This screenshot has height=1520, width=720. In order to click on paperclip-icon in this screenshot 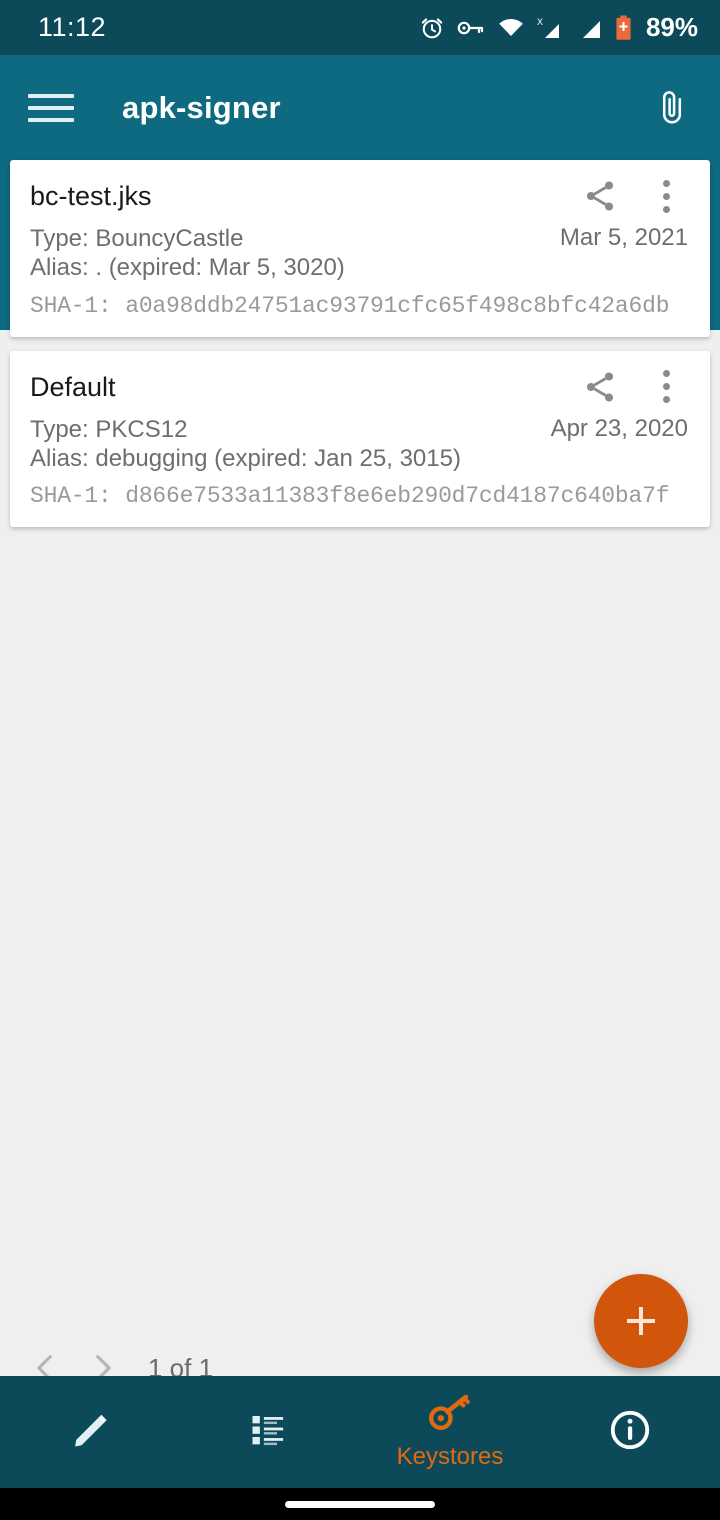, I will do `click(672, 108)`.